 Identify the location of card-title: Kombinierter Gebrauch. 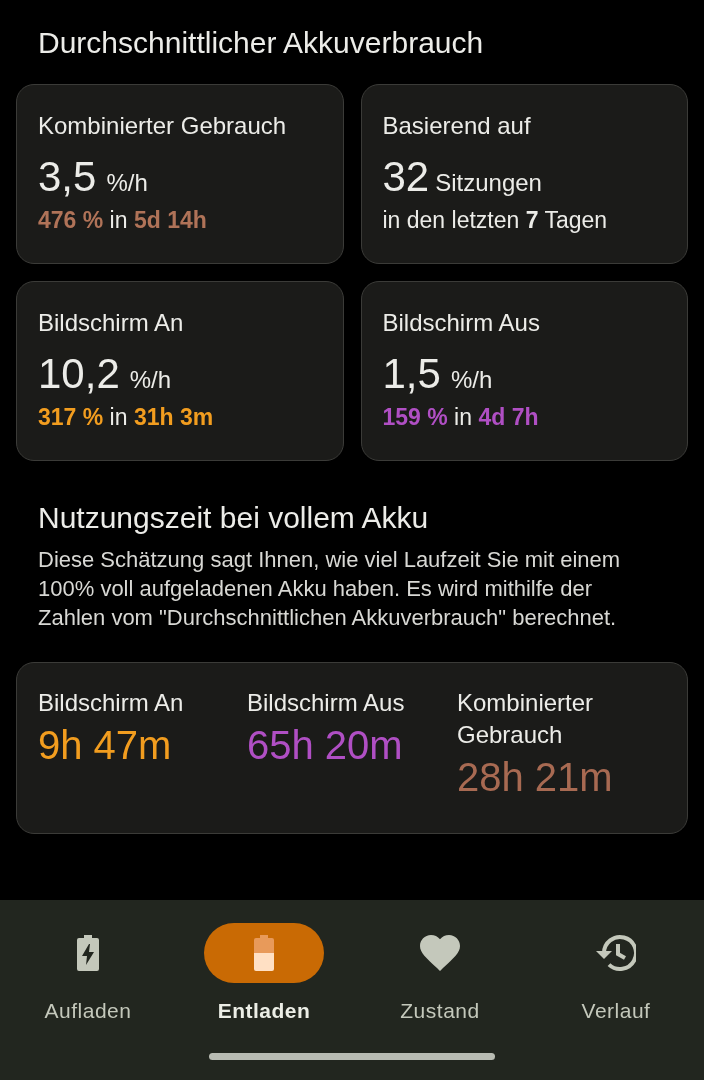
(162, 126).